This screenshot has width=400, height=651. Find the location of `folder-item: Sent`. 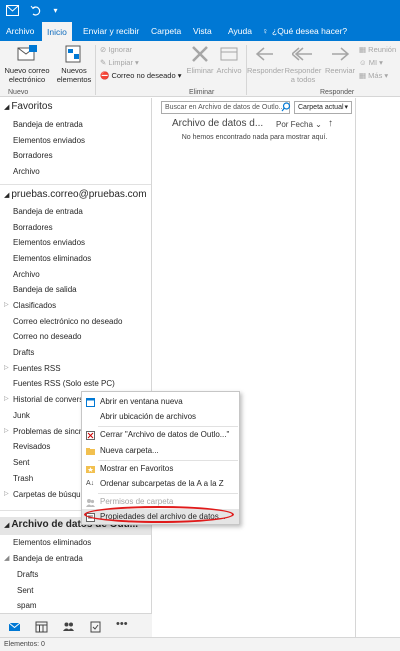

folder-item: Sent is located at coordinates (21, 462).